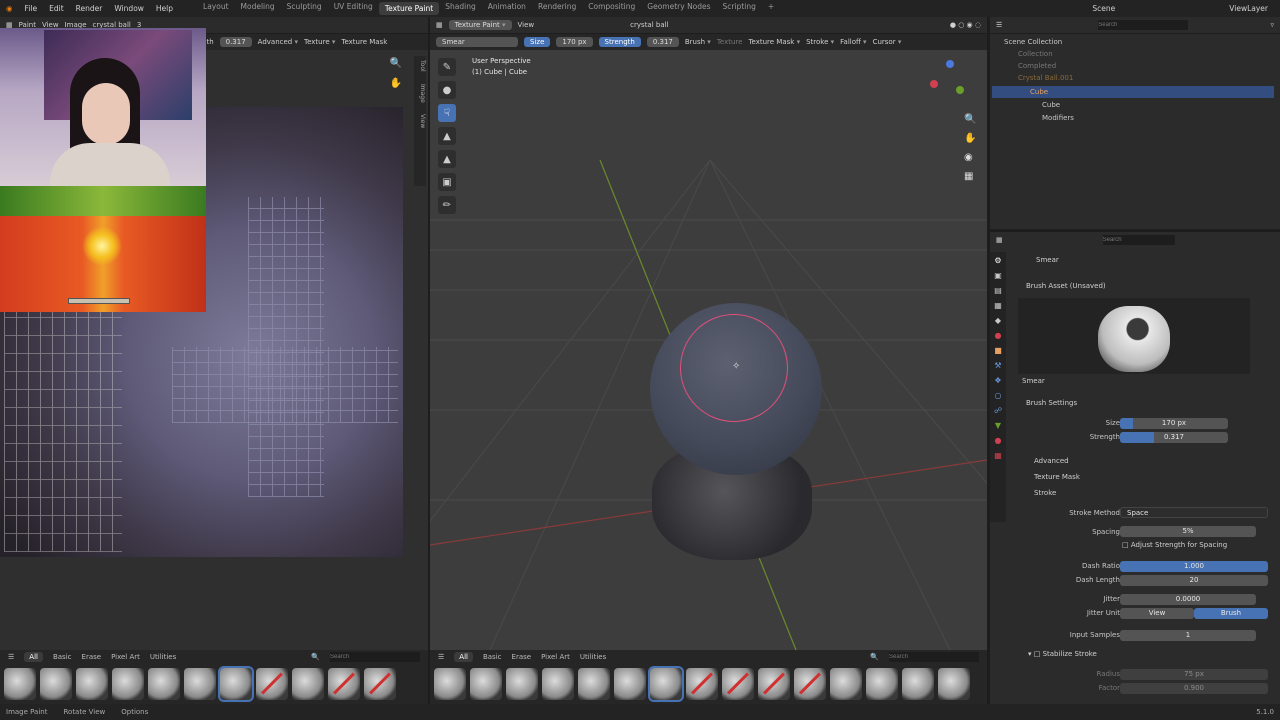 The width and height of the screenshot is (1280, 720). Describe the element at coordinates (315, 657) in the screenshot. I see `shelf-search-icon: 🔍` at that location.